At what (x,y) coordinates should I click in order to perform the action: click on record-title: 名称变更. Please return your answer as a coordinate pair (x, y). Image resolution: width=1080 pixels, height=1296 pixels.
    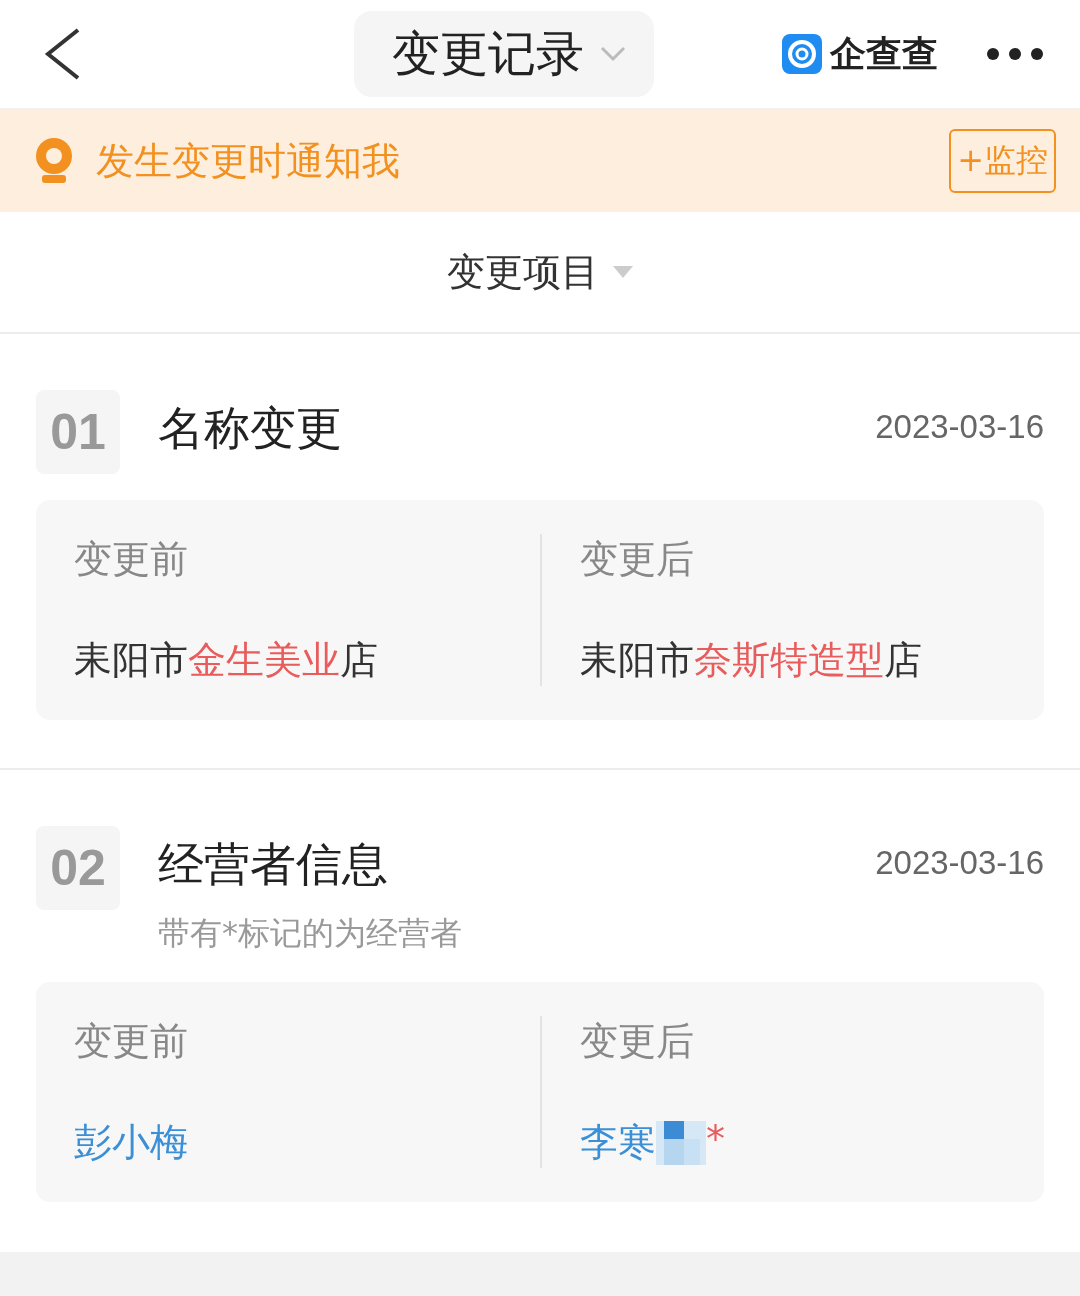
    Looking at the image, I should click on (250, 428).